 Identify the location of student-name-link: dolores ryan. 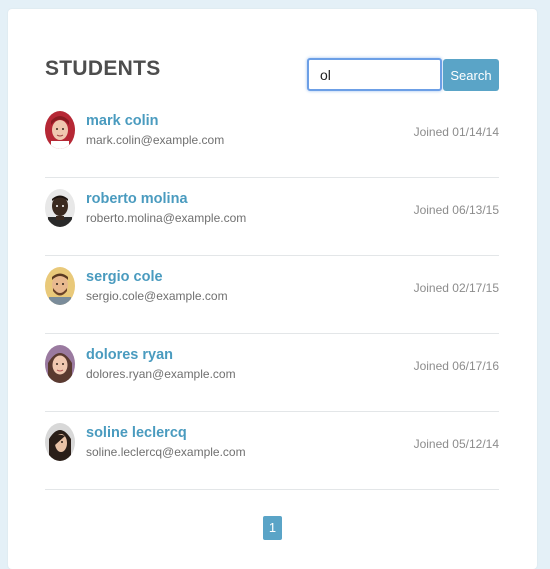
(129, 355).